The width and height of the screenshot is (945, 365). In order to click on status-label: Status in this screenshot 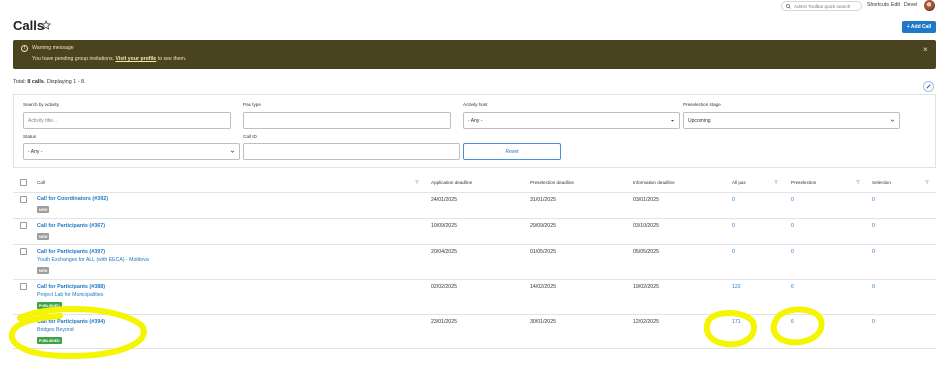, I will do `click(30, 136)`.